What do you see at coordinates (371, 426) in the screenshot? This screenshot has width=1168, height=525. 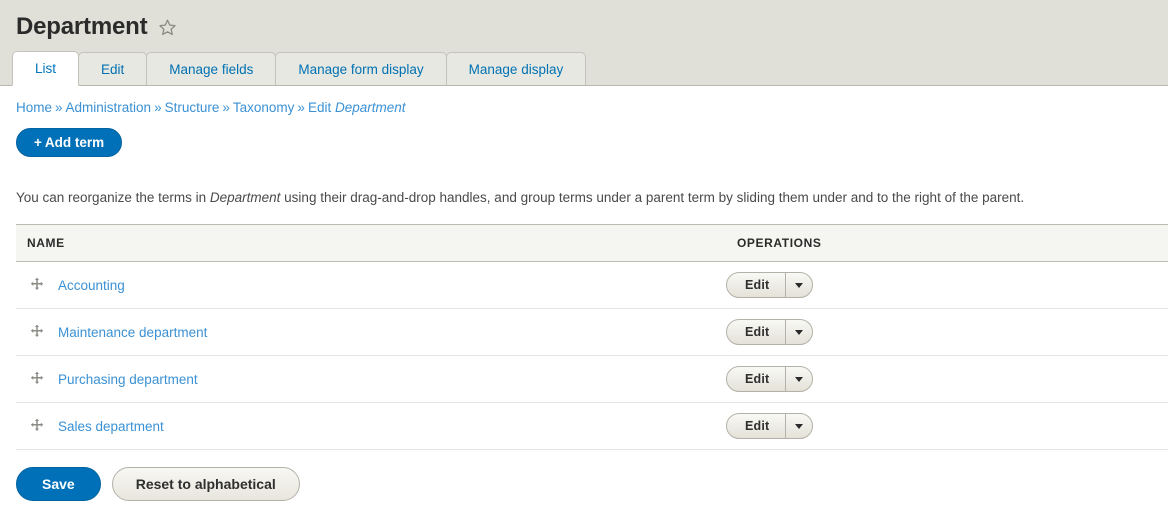 I see `term-name-cell: Sales department` at bounding box center [371, 426].